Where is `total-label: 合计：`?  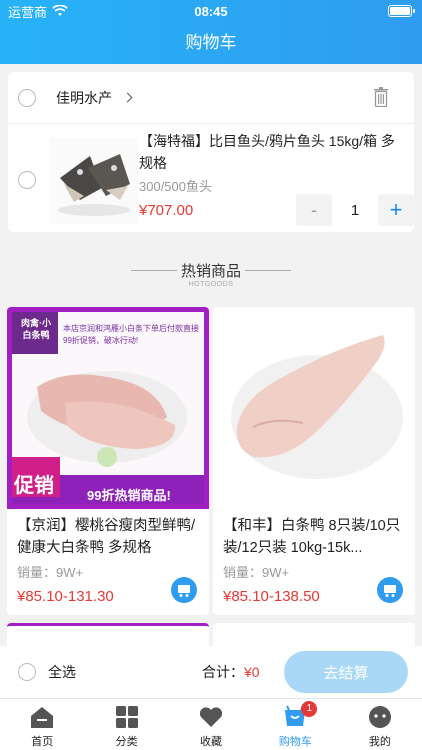 total-label: 合计： is located at coordinates (223, 672).